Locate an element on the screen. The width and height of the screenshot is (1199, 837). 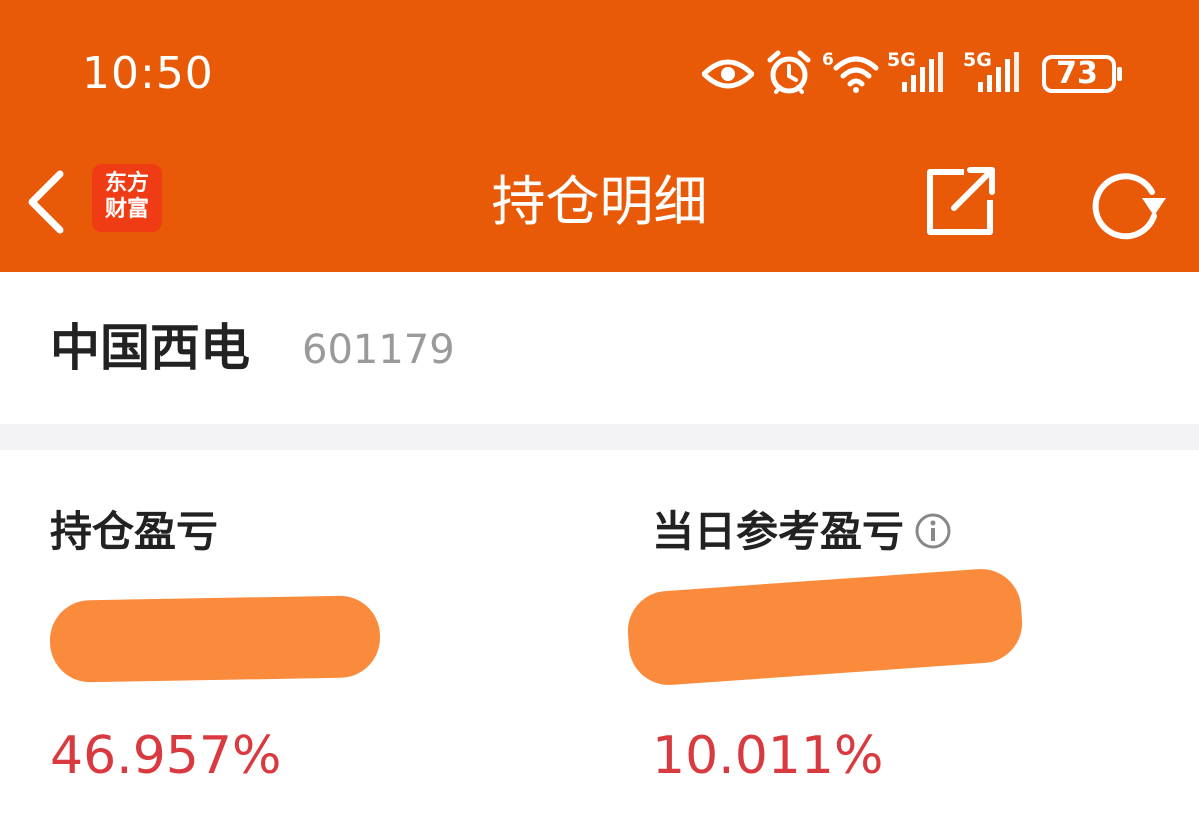
refresh-icon is located at coordinates (1129, 206).